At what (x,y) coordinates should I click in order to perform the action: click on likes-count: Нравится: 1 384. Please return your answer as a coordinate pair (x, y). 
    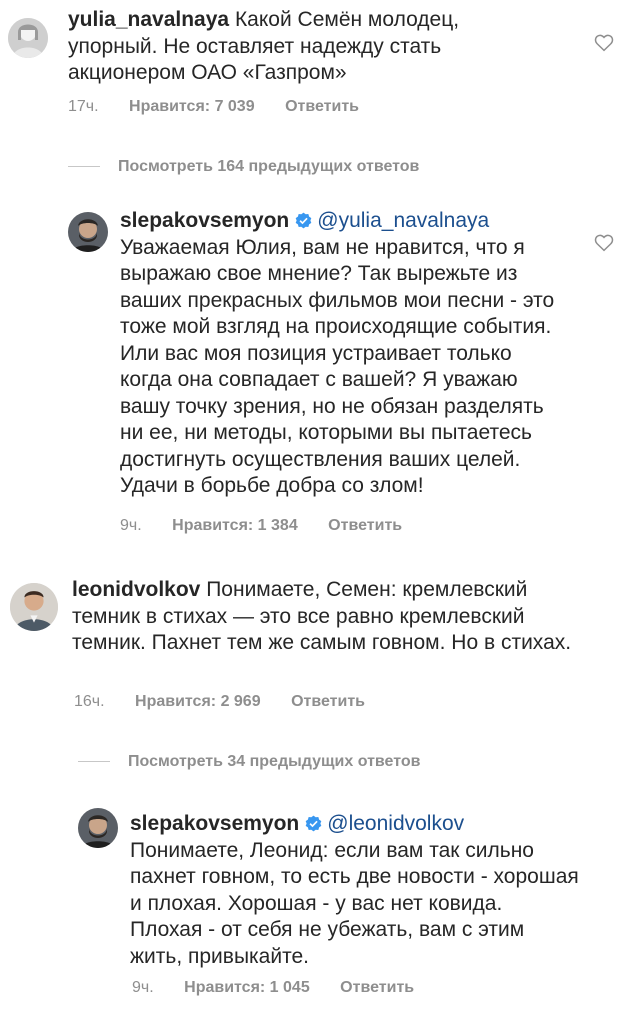
    Looking at the image, I should click on (235, 525).